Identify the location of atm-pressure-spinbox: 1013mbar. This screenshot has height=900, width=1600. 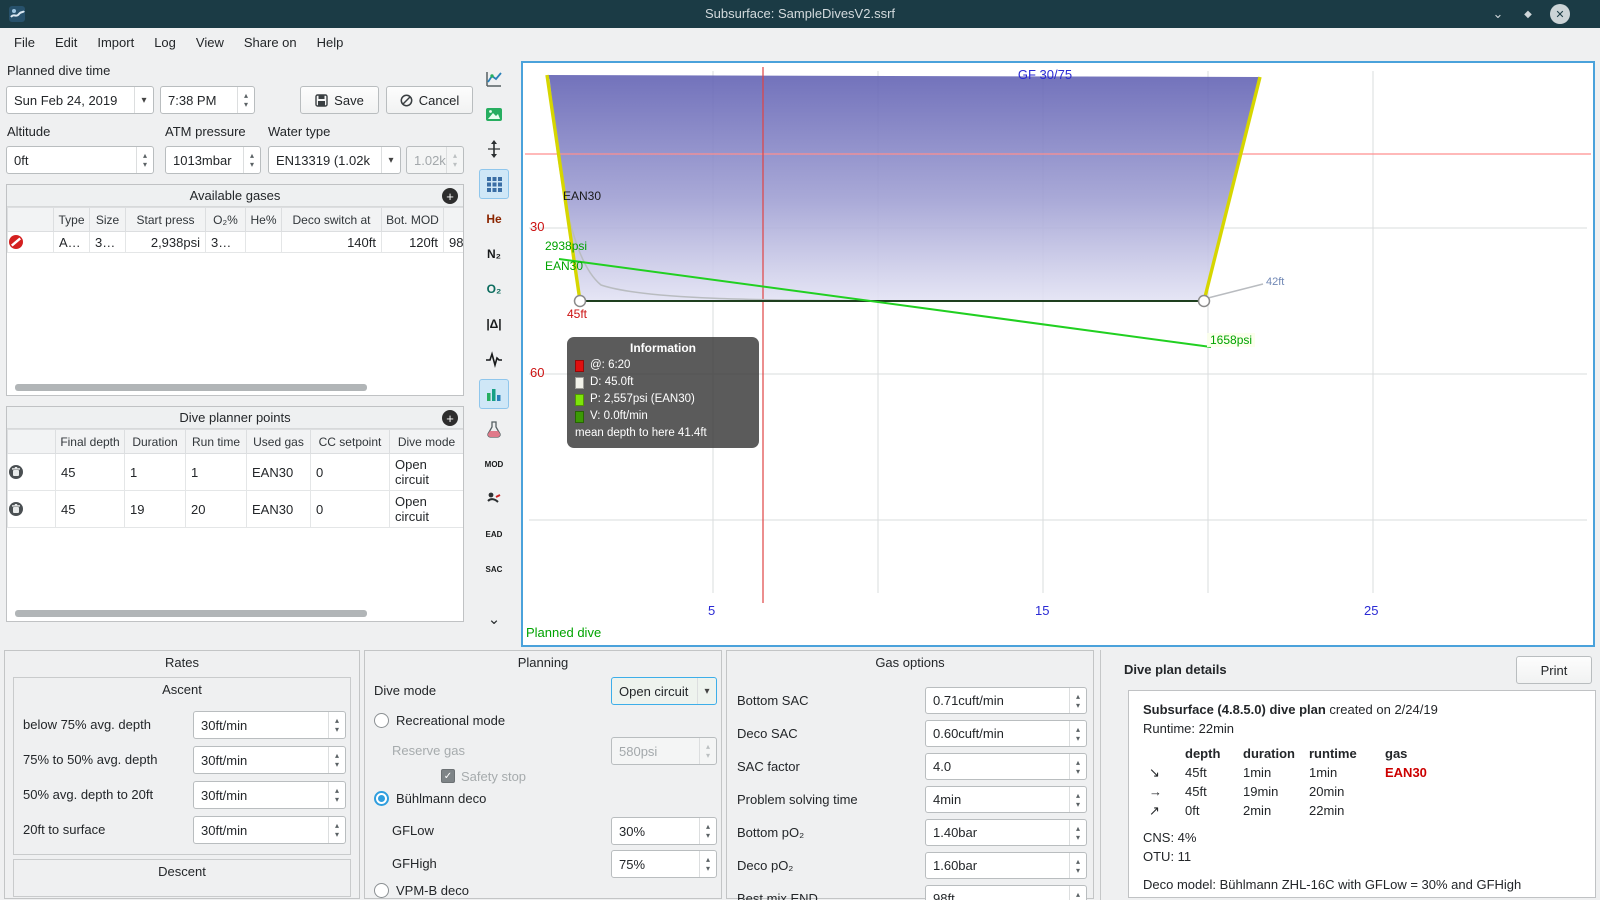
(213, 160).